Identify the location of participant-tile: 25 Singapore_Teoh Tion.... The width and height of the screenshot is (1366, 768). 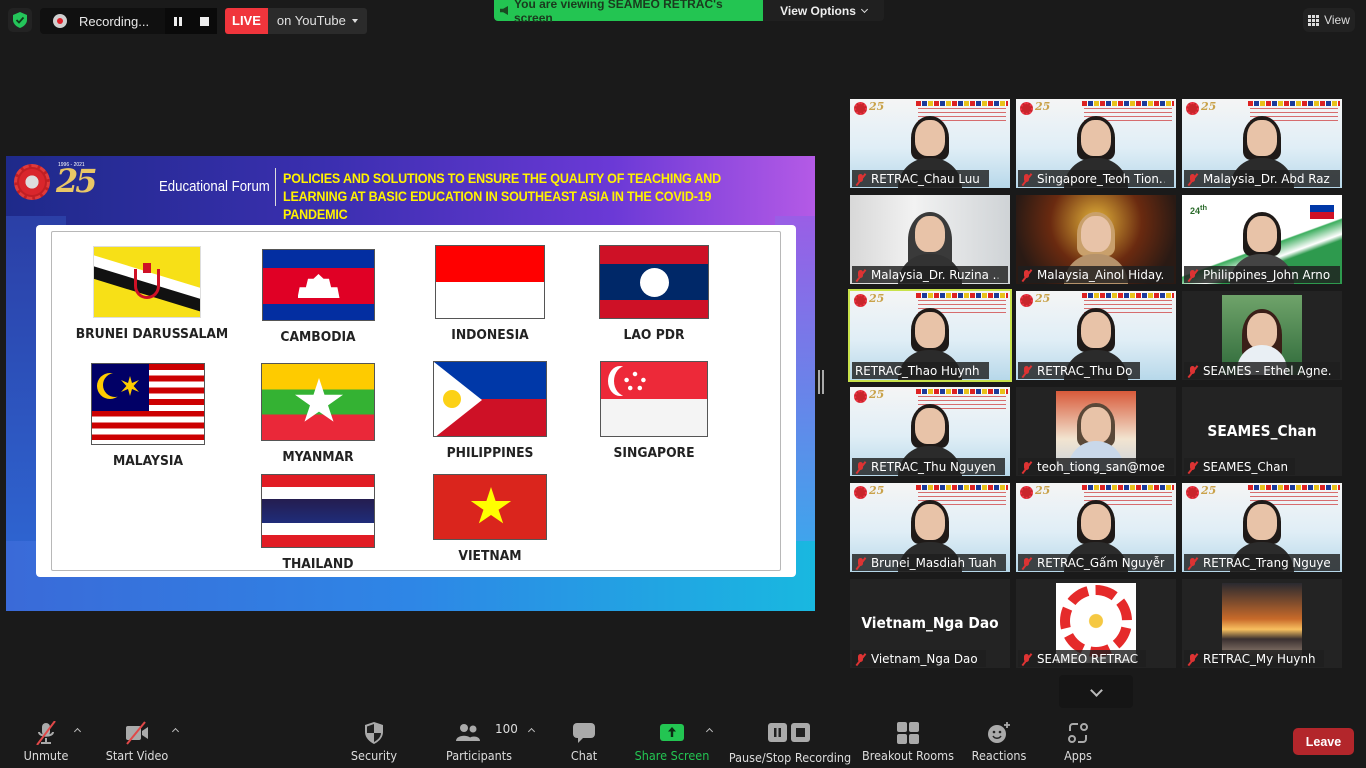
(1096, 143).